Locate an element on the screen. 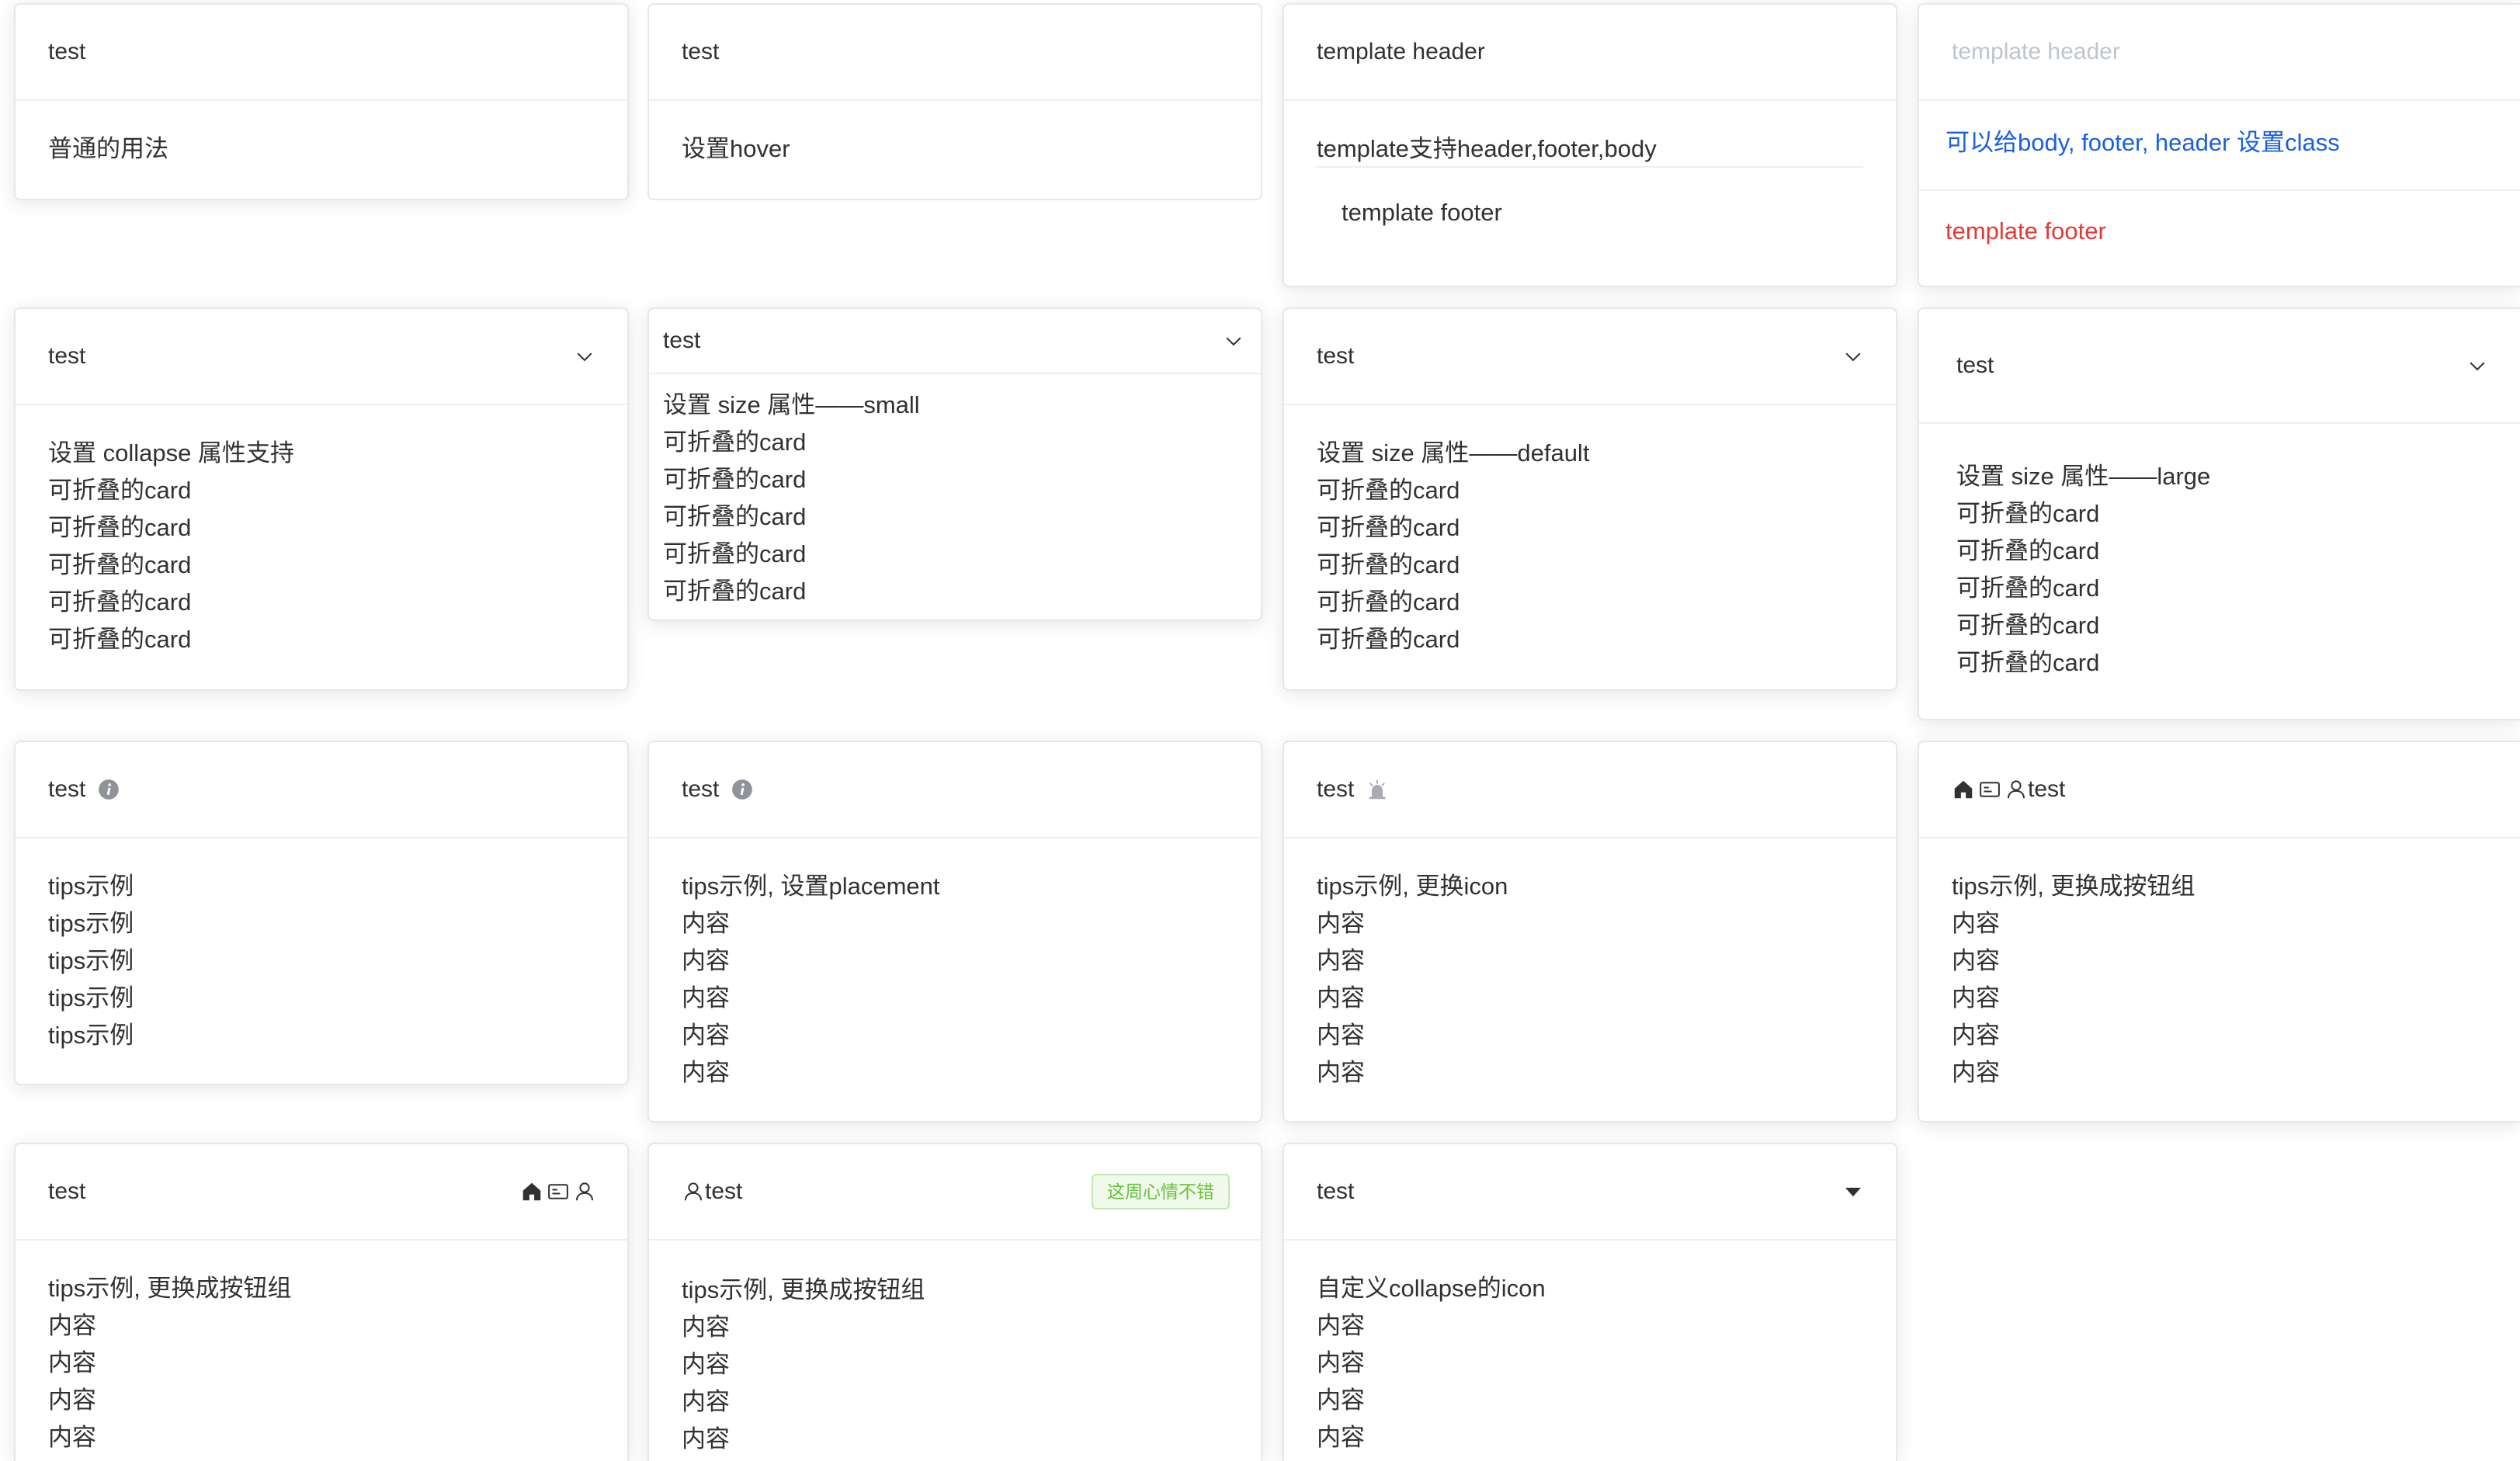  card-header-tag: test 这周心情不错 tips示例, 更换成按钮组 内容 内容 内容 内容 is located at coordinates (955, 1302).